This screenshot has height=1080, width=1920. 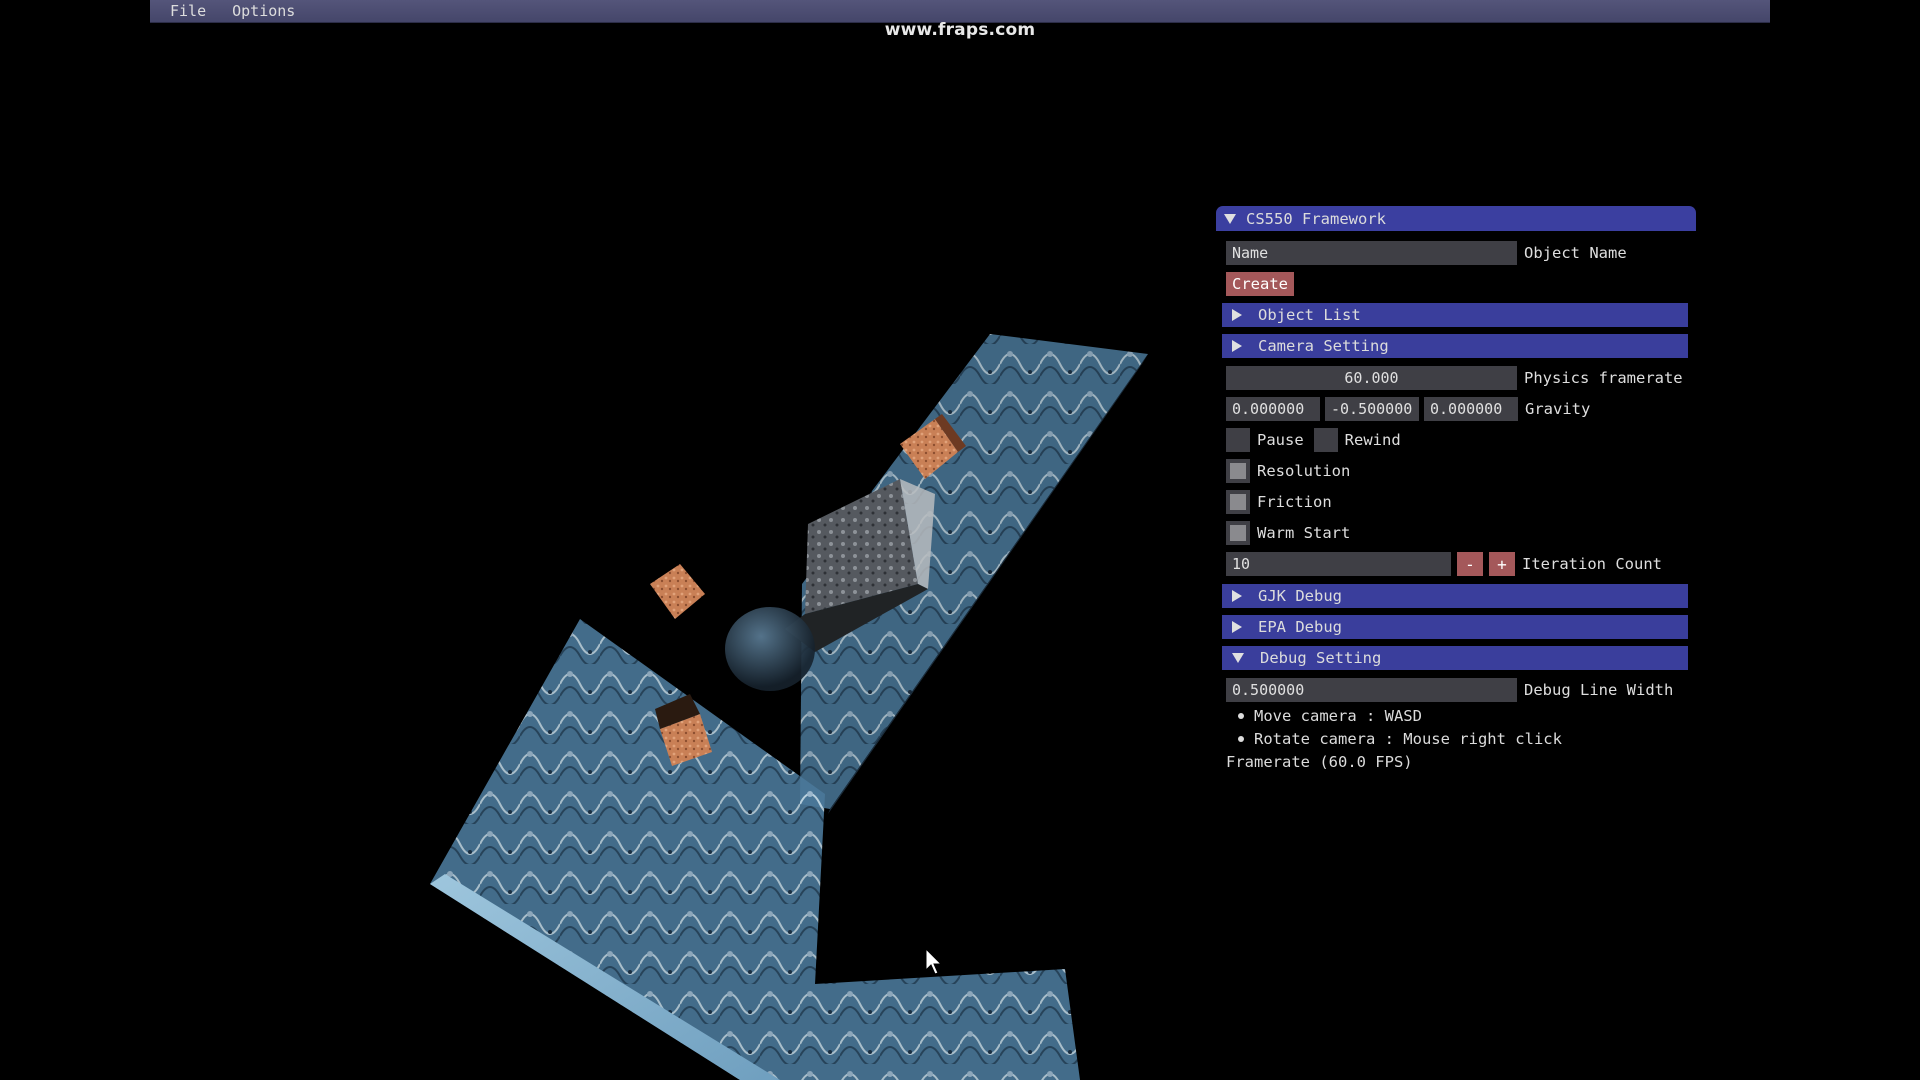 I want to click on iteration-count-label: Iteration Count, so click(x=1592, y=564).